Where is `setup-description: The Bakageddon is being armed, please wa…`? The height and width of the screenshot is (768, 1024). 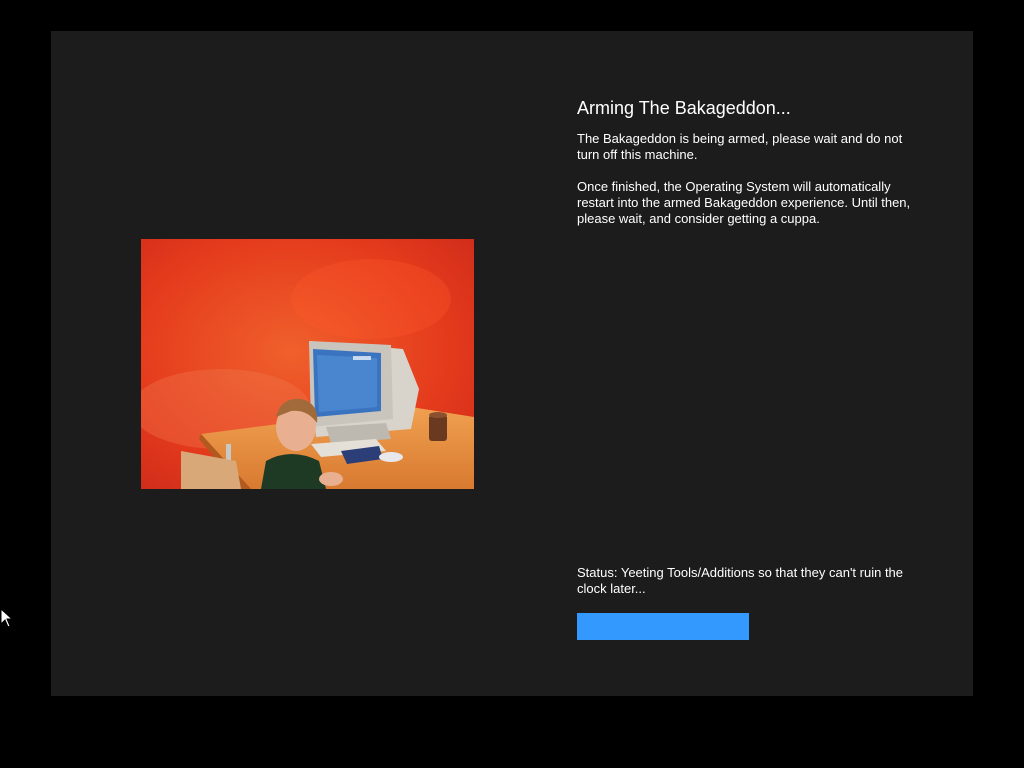 setup-description: The Bakageddon is being armed, please wa… is located at coordinates (740, 146).